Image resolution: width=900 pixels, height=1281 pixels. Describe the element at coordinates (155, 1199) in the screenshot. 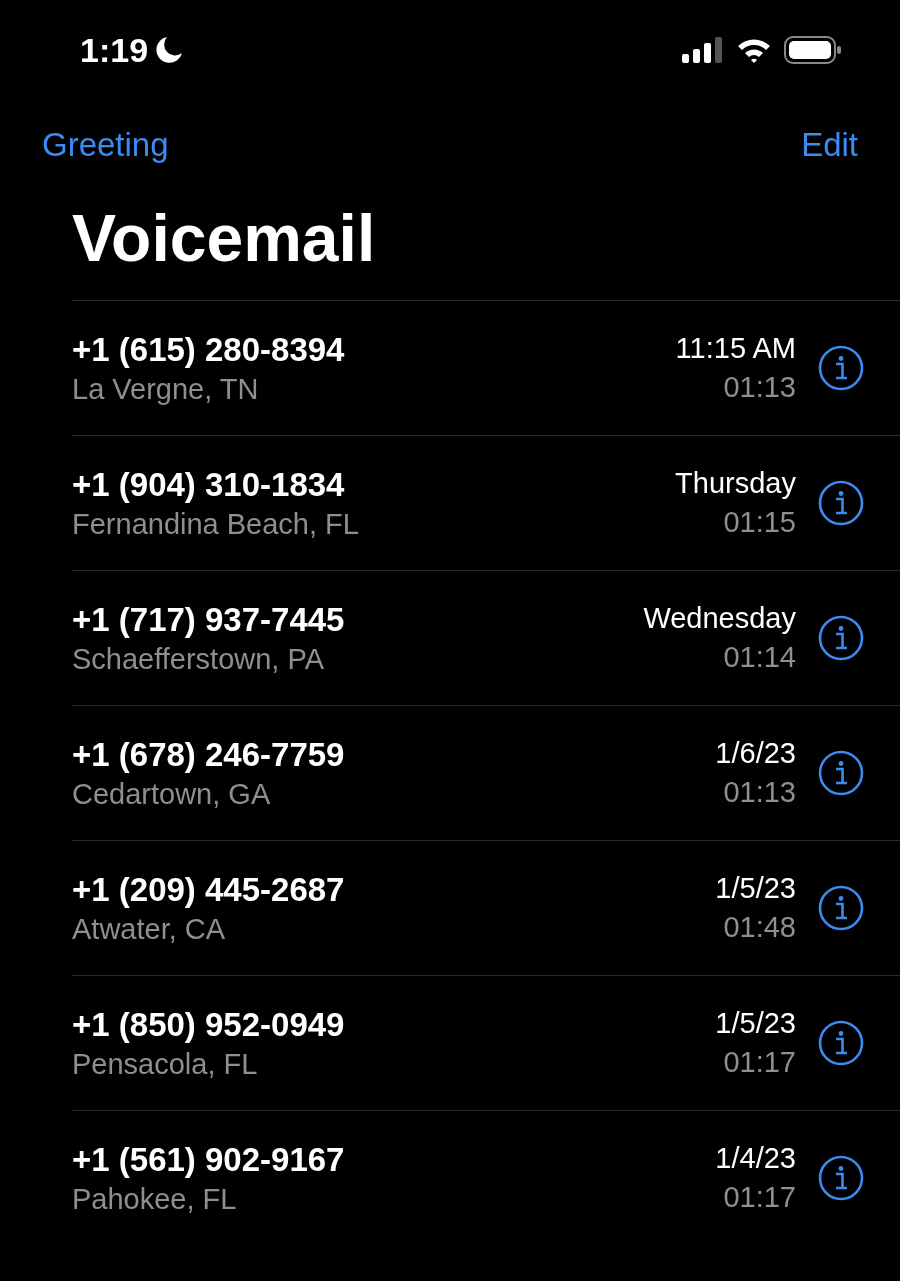

I see `caller-location: Pahokee, FL` at that location.